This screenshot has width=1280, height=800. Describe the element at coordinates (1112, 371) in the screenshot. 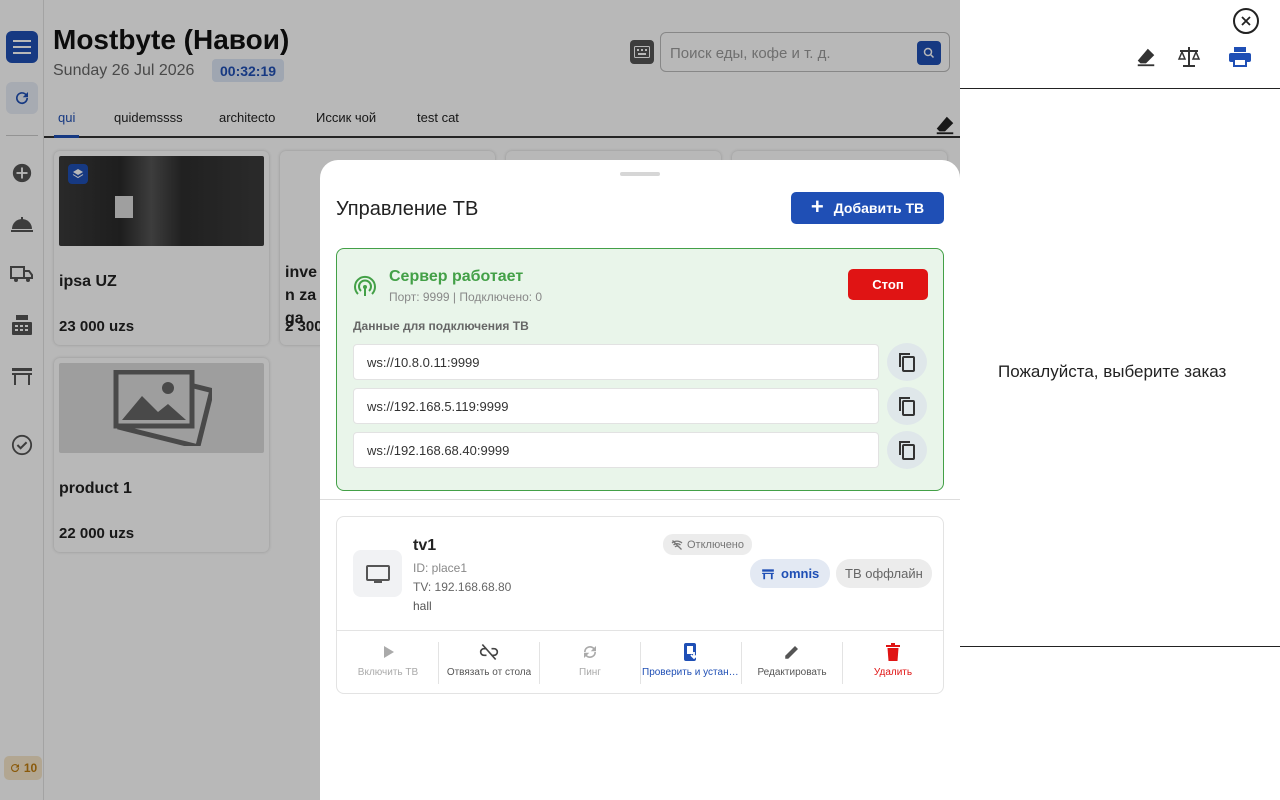

I see `empty-order-message: Пожалуйста, выберите заказ` at that location.